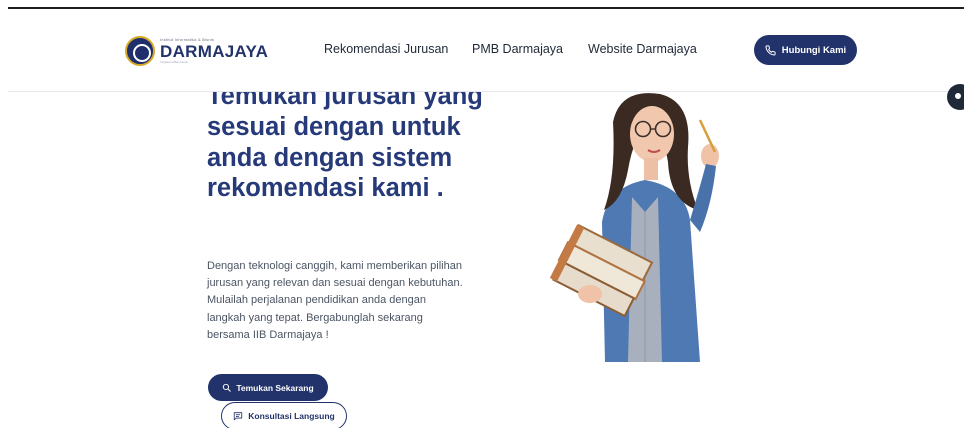 This screenshot has height=428, width=964. What do you see at coordinates (140, 51) in the screenshot?
I see `logo-seal-icon` at bounding box center [140, 51].